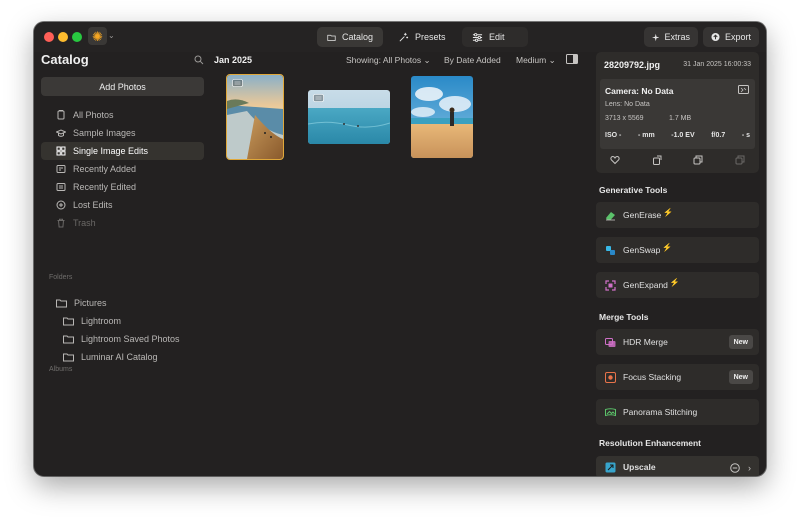  Describe the element at coordinates (633, 190) in the screenshot. I see `generative-tools-heading: Generative Tools` at that location.